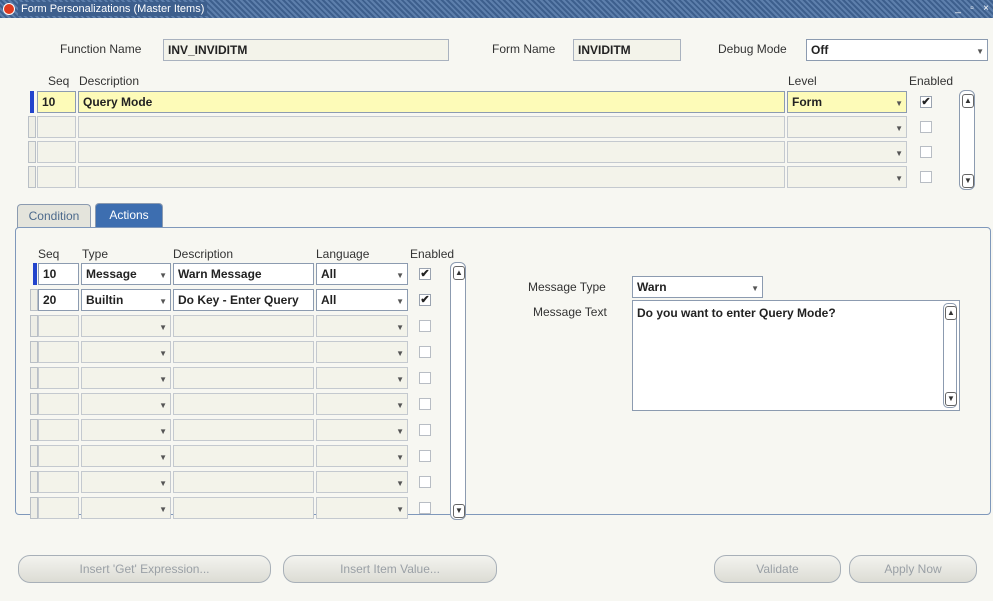 This screenshot has width=993, height=601. I want to click on message-text-area: Do you want to enter Query Mode?, so click(796, 355).